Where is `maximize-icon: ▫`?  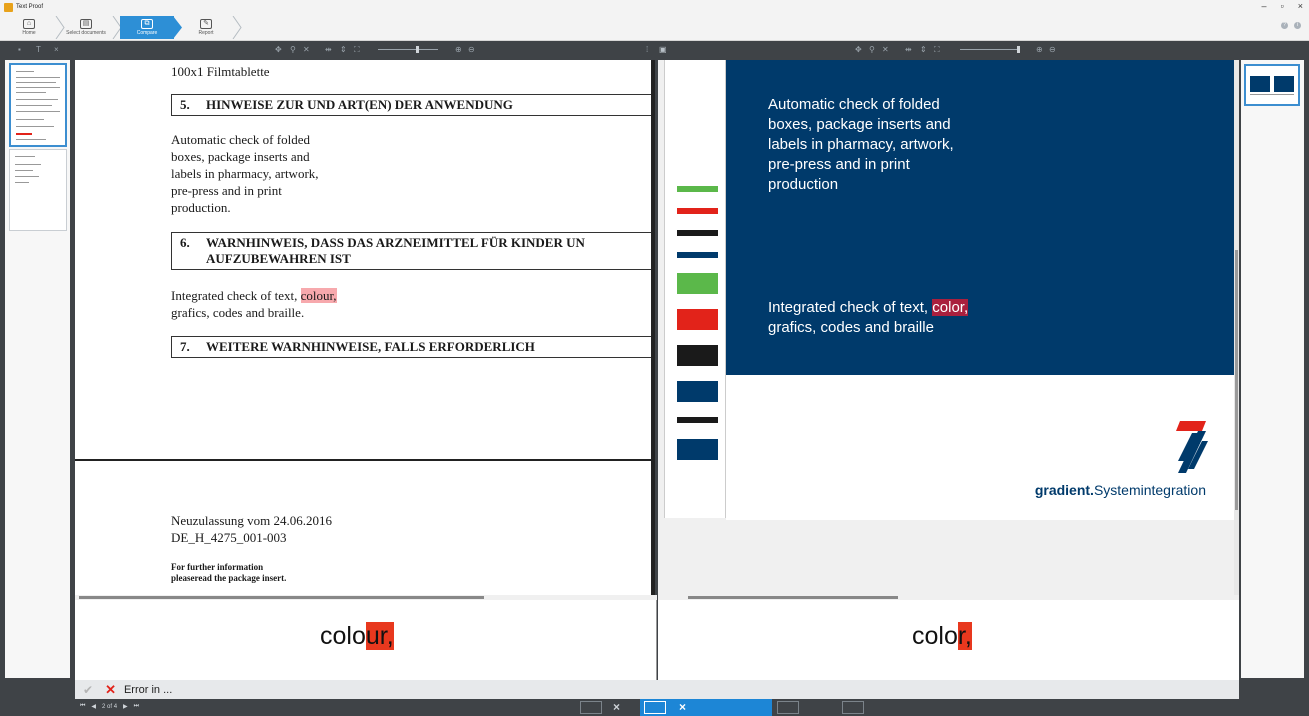
maximize-icon: ▫ is located at coordinates (1282, 6).